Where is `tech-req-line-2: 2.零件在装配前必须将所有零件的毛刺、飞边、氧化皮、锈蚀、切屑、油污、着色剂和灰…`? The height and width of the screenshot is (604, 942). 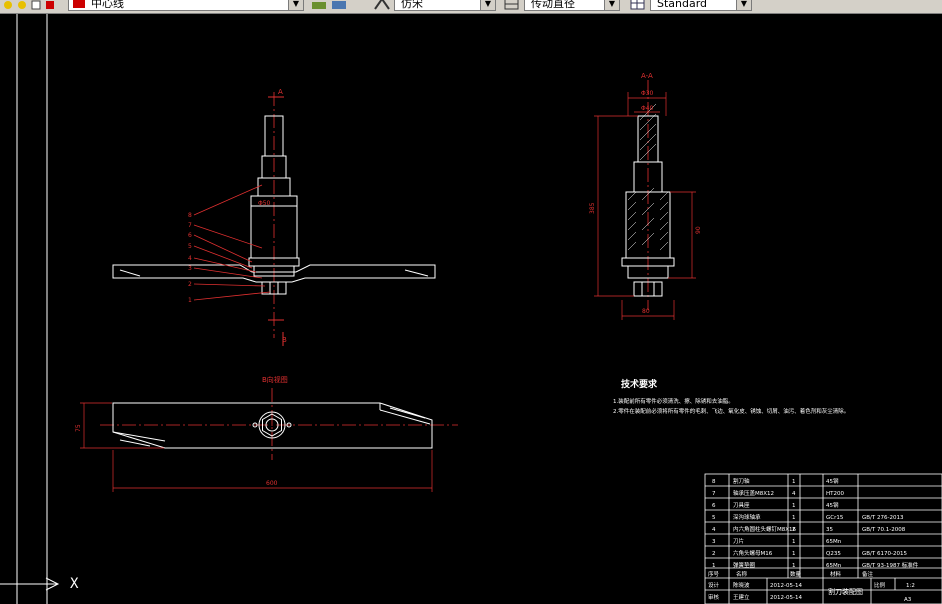
tech-req-line-2: 2.零件在装配前必须将所有零件的毛刺、飞边、氧化皮、锈蚀、切屑、油污、着色剂和灰… is located at coordinates (731, 411).